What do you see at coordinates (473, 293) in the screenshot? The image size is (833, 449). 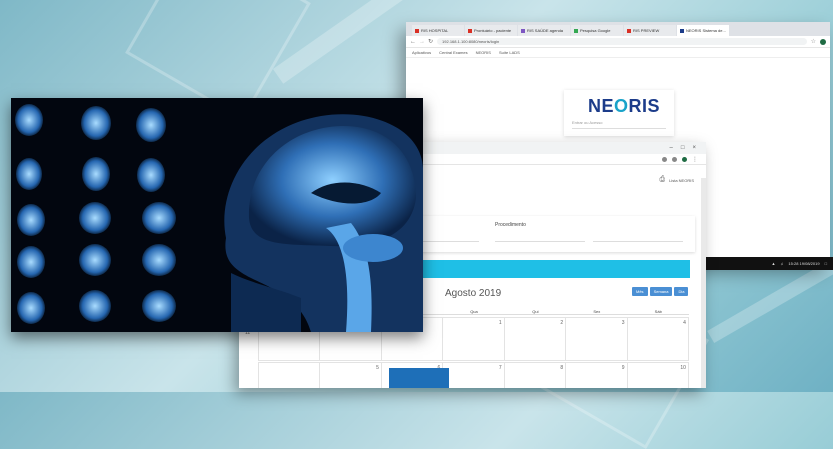 I see `calendar-title: Agosto 2019` at bounding box center [473, 293].